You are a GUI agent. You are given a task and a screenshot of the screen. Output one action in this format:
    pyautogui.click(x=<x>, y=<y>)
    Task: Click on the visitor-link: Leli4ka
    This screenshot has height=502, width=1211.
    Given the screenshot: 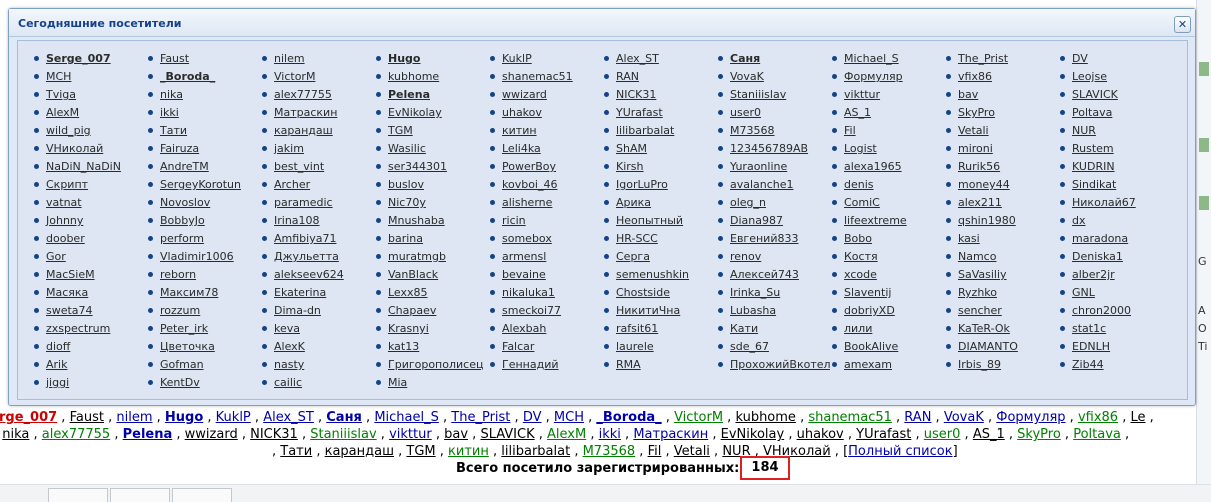 What is the action you would take?
    pyautogui.click(x=521, y=148)
    